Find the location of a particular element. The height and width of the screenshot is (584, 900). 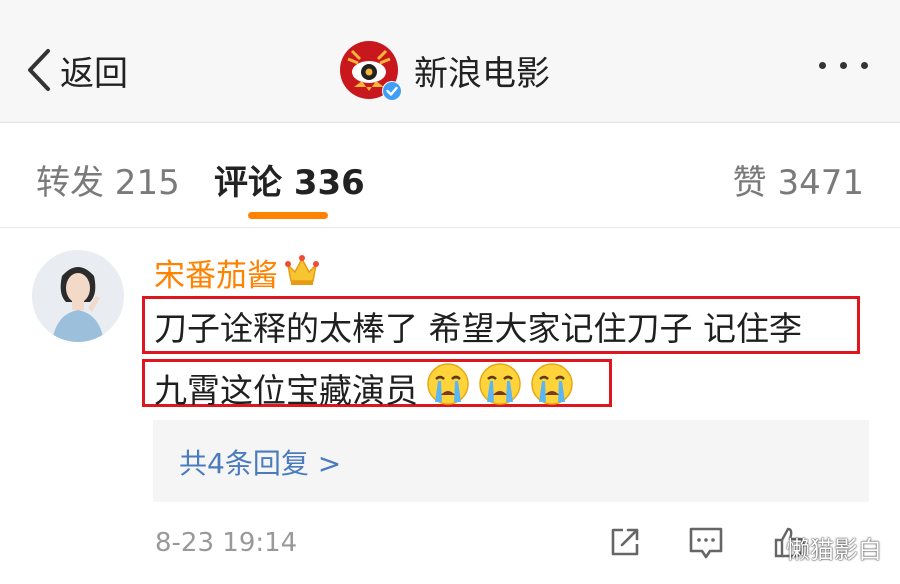

user-avatar-icon is located at coordinates (78, 296).